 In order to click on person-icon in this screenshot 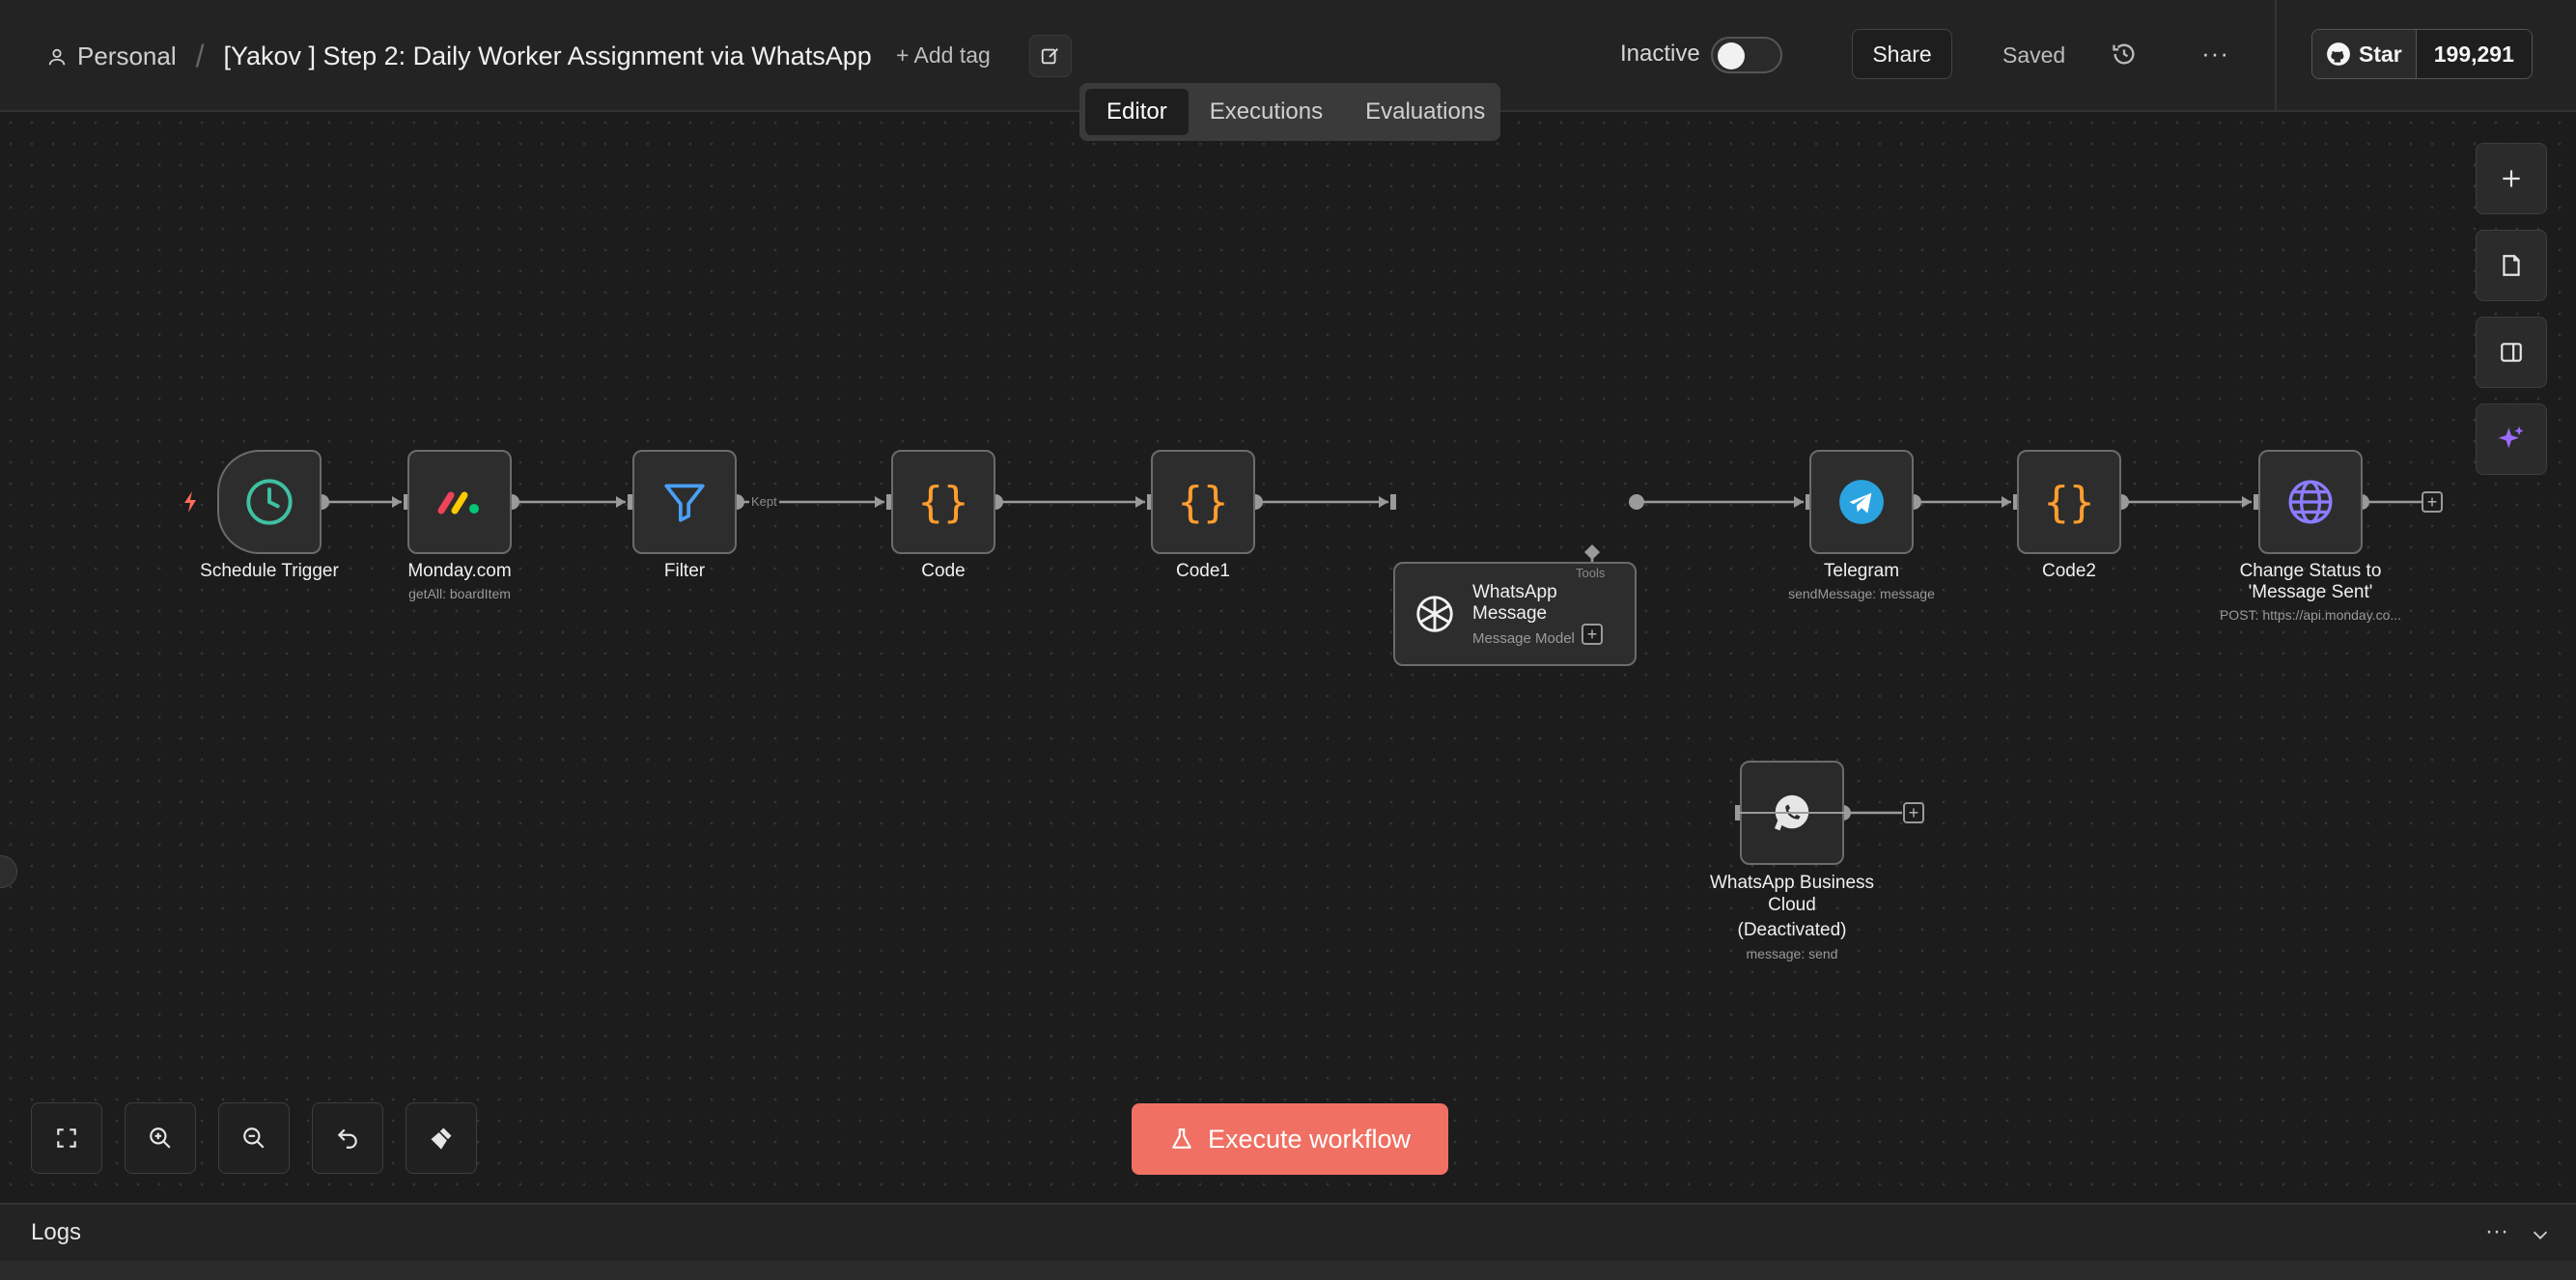, I will do `click(57, 56)`.